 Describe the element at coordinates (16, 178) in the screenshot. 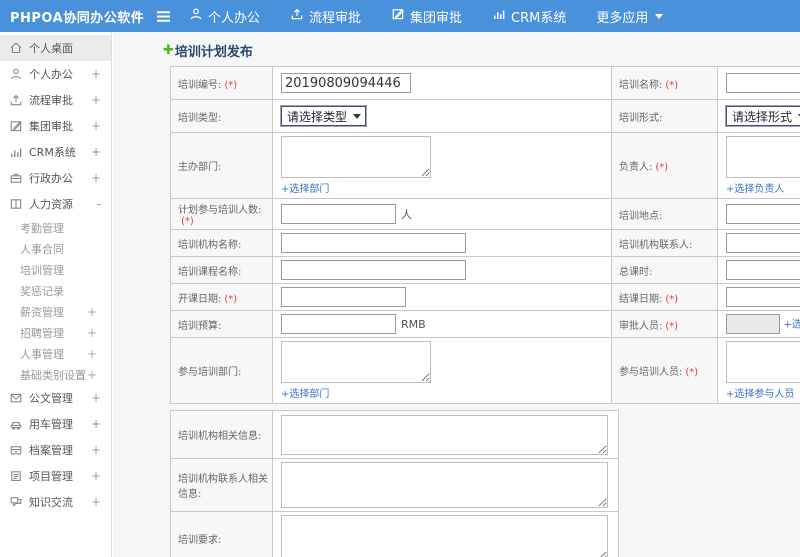

I see `briefcase-icon` at that location.